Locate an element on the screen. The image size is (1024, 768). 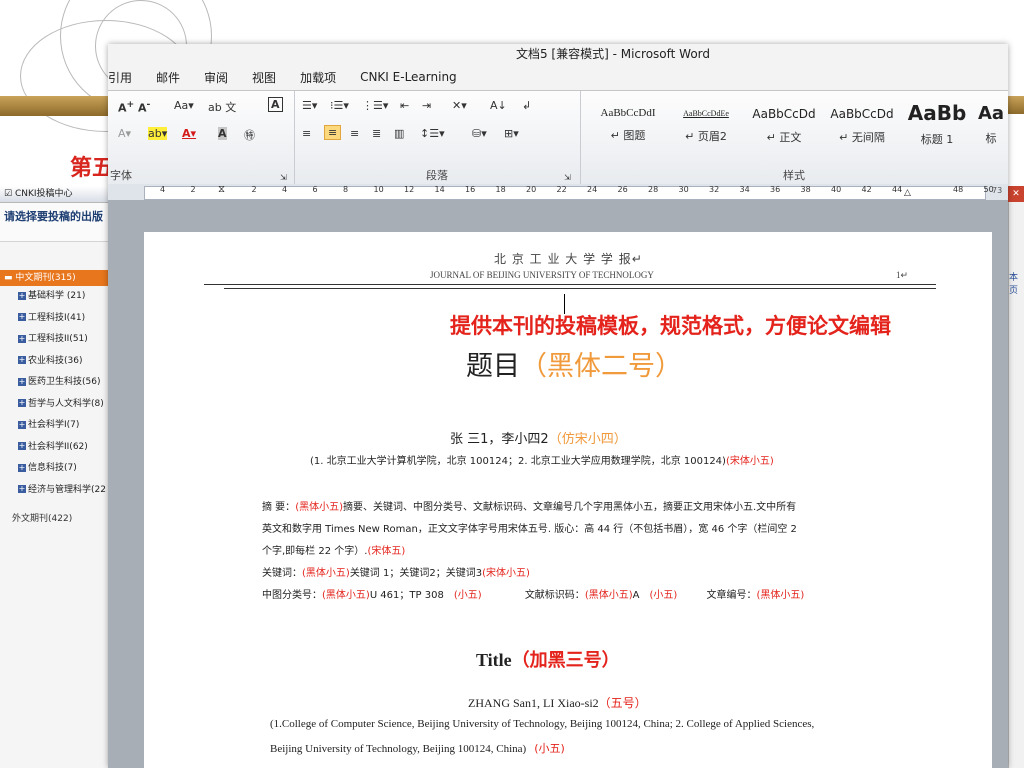
ruler-number: 20 is located at coordinates (531, 189).